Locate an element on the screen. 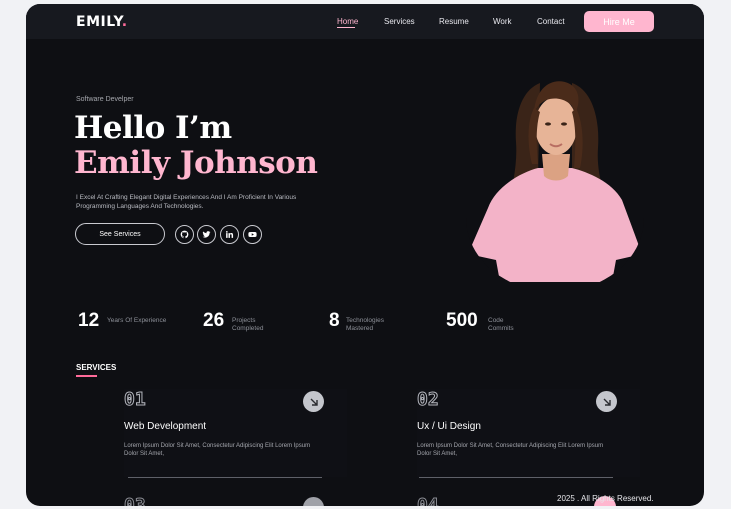  see-services-button: See Services is located at coordinates (120, 234).